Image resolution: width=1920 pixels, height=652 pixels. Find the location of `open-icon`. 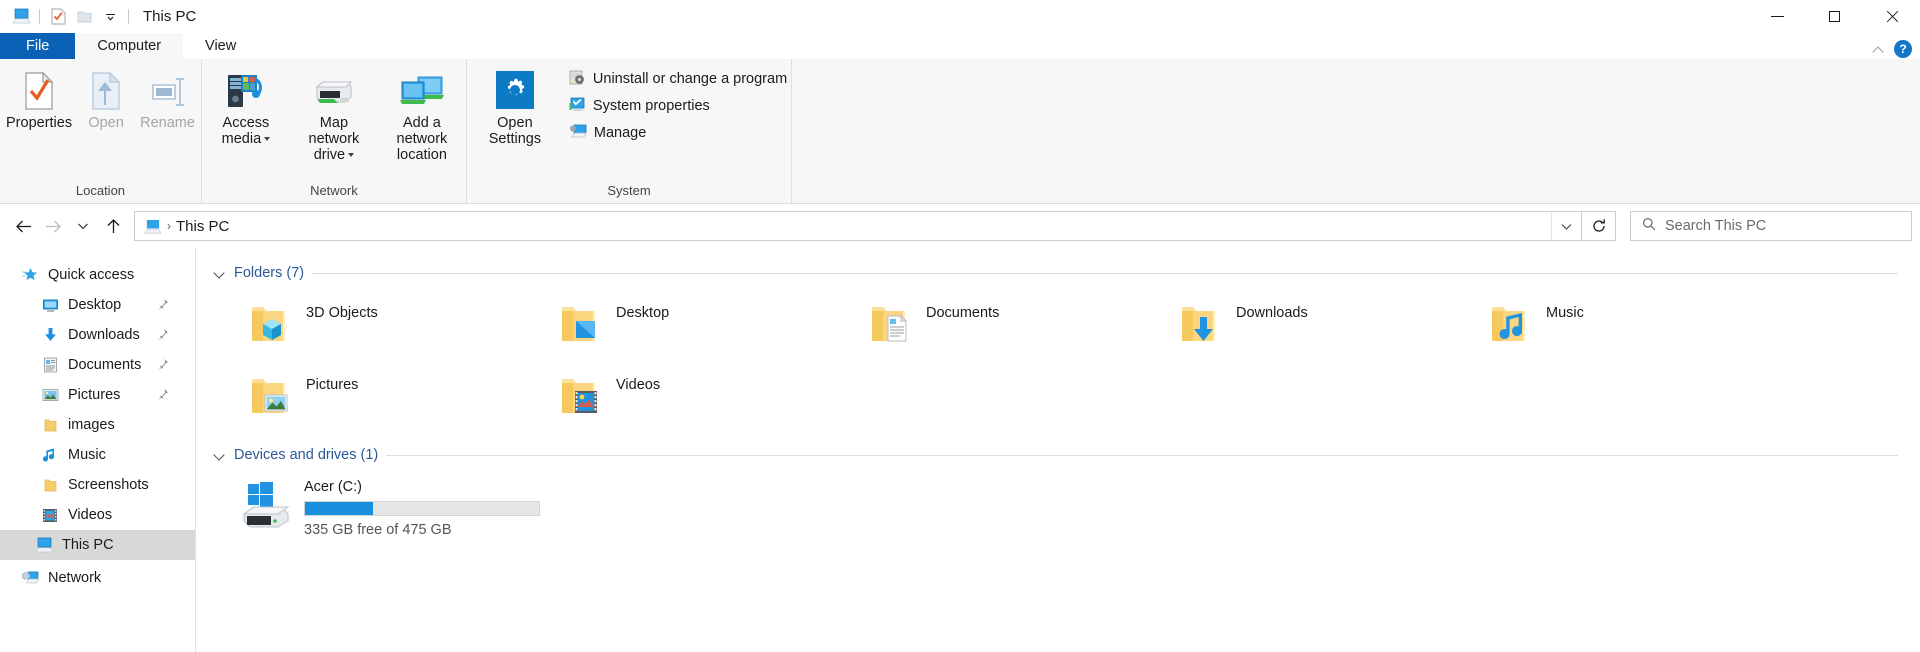

open-icon is located at coordinates (106, 90).